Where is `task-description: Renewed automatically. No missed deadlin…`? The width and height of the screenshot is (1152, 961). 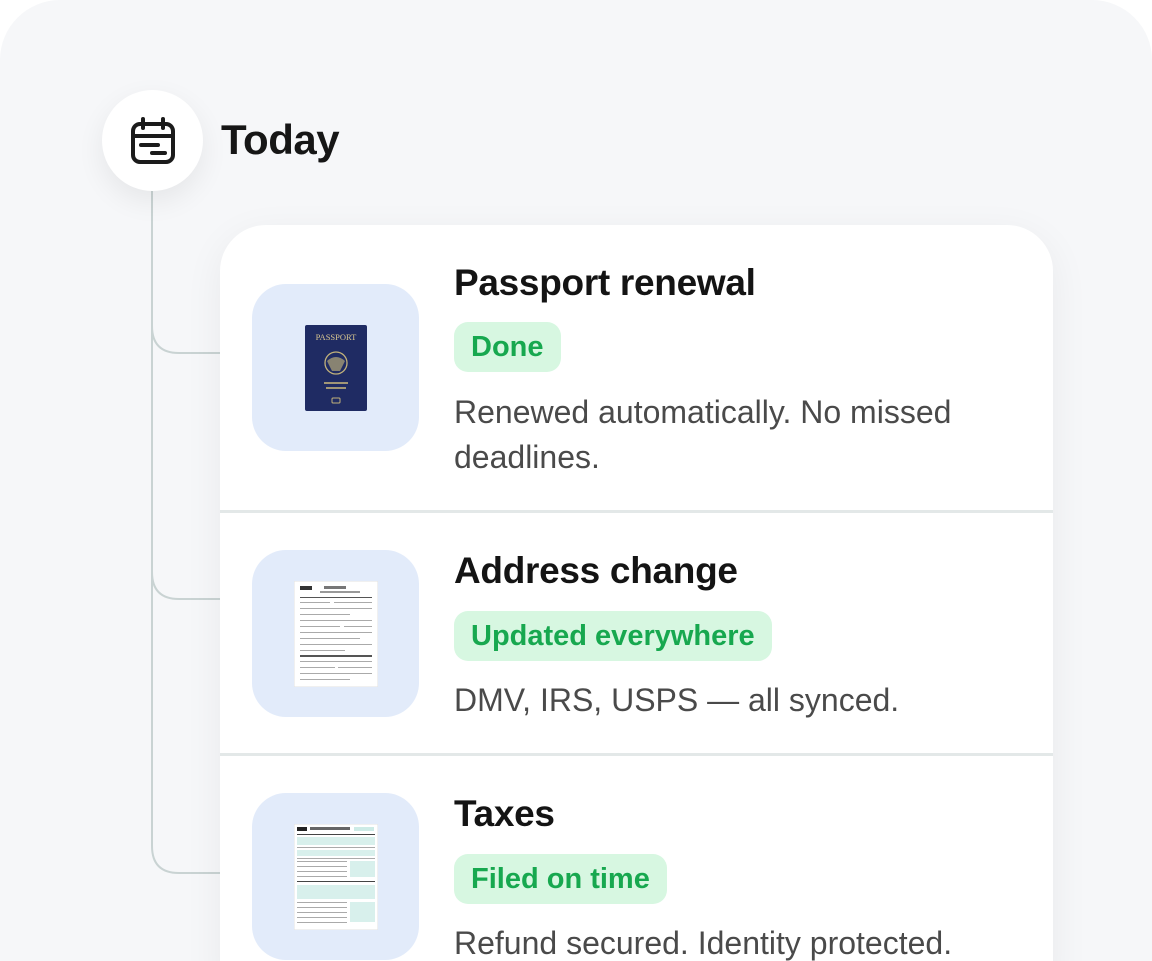
task-description: Renewed automatically. No missed deadlin… is located at coordinates (703, 434).